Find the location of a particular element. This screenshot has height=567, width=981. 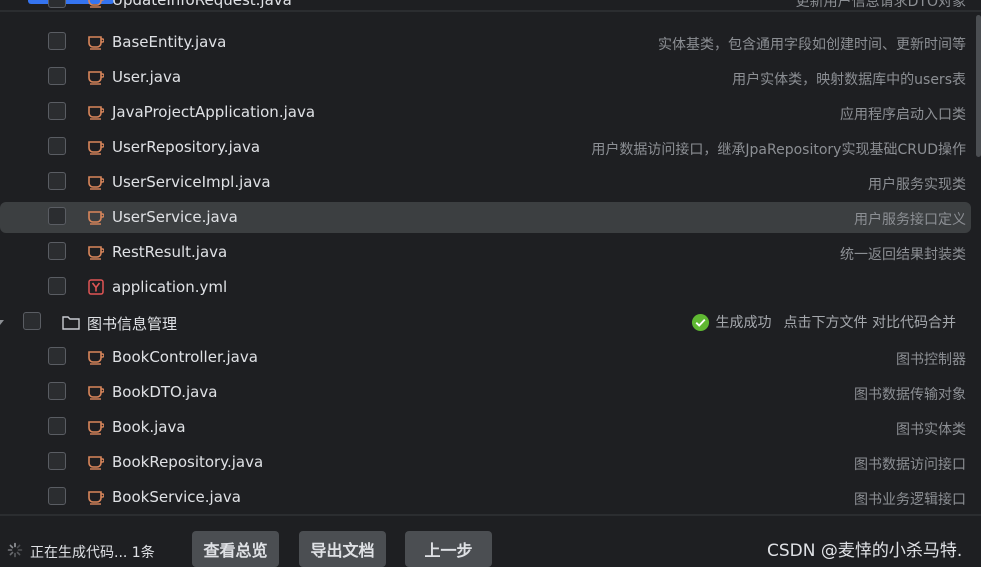

status-hint-text: 点击下方文件 对比代码合并 is located at coordinates (869, 323).